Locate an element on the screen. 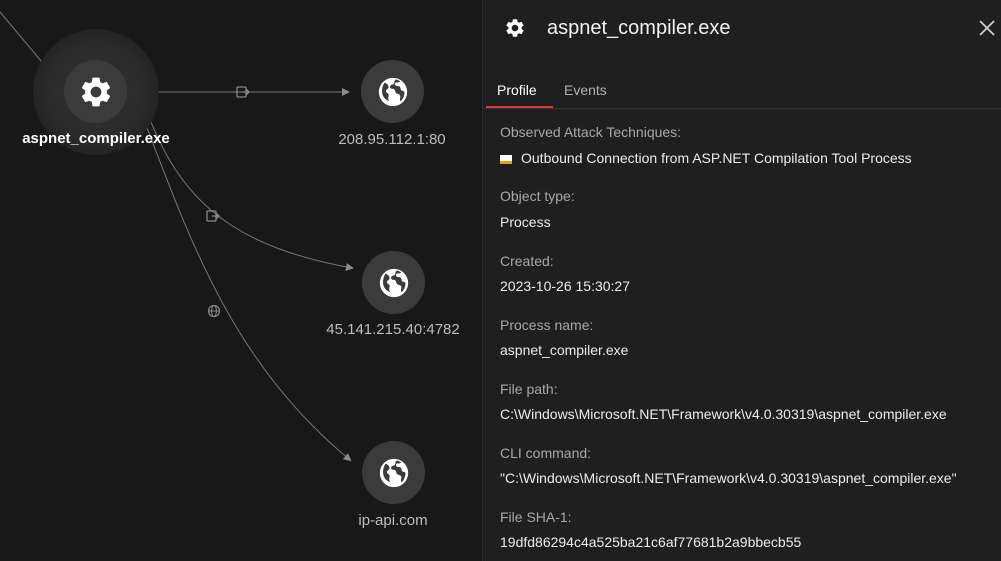 This screenshot has height=561, width=1001. host-node-label: ip-api.com is located at coordinates (393, 520).